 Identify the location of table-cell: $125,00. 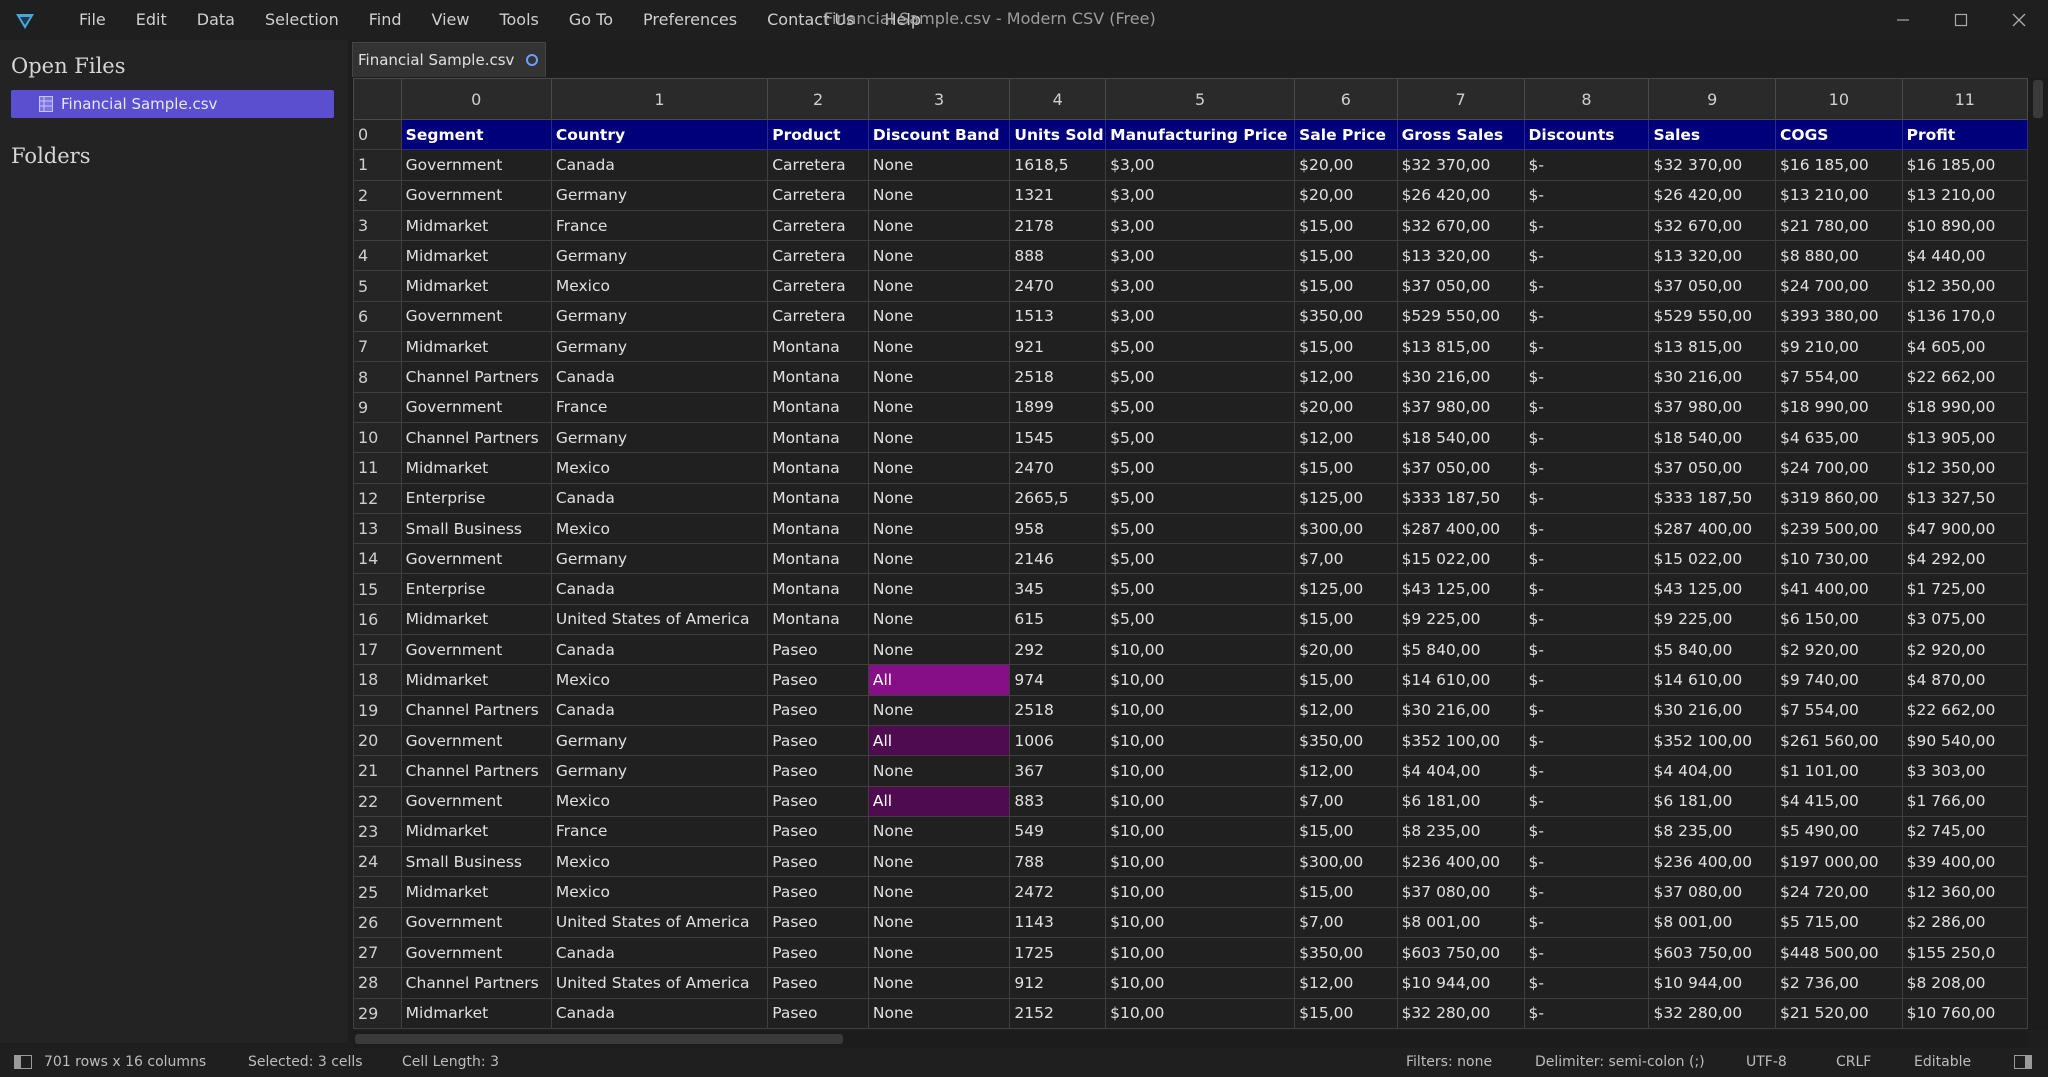
(1346, 589).